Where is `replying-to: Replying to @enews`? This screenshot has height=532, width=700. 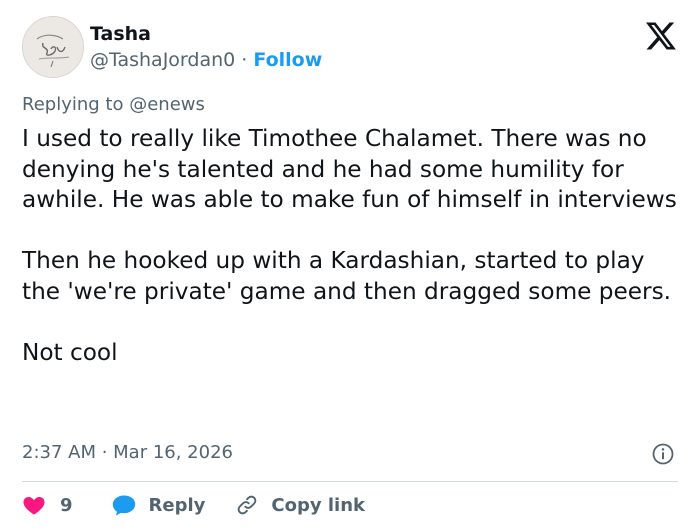
replying-to: Replying to @enews is located at coordinates (113, 105).